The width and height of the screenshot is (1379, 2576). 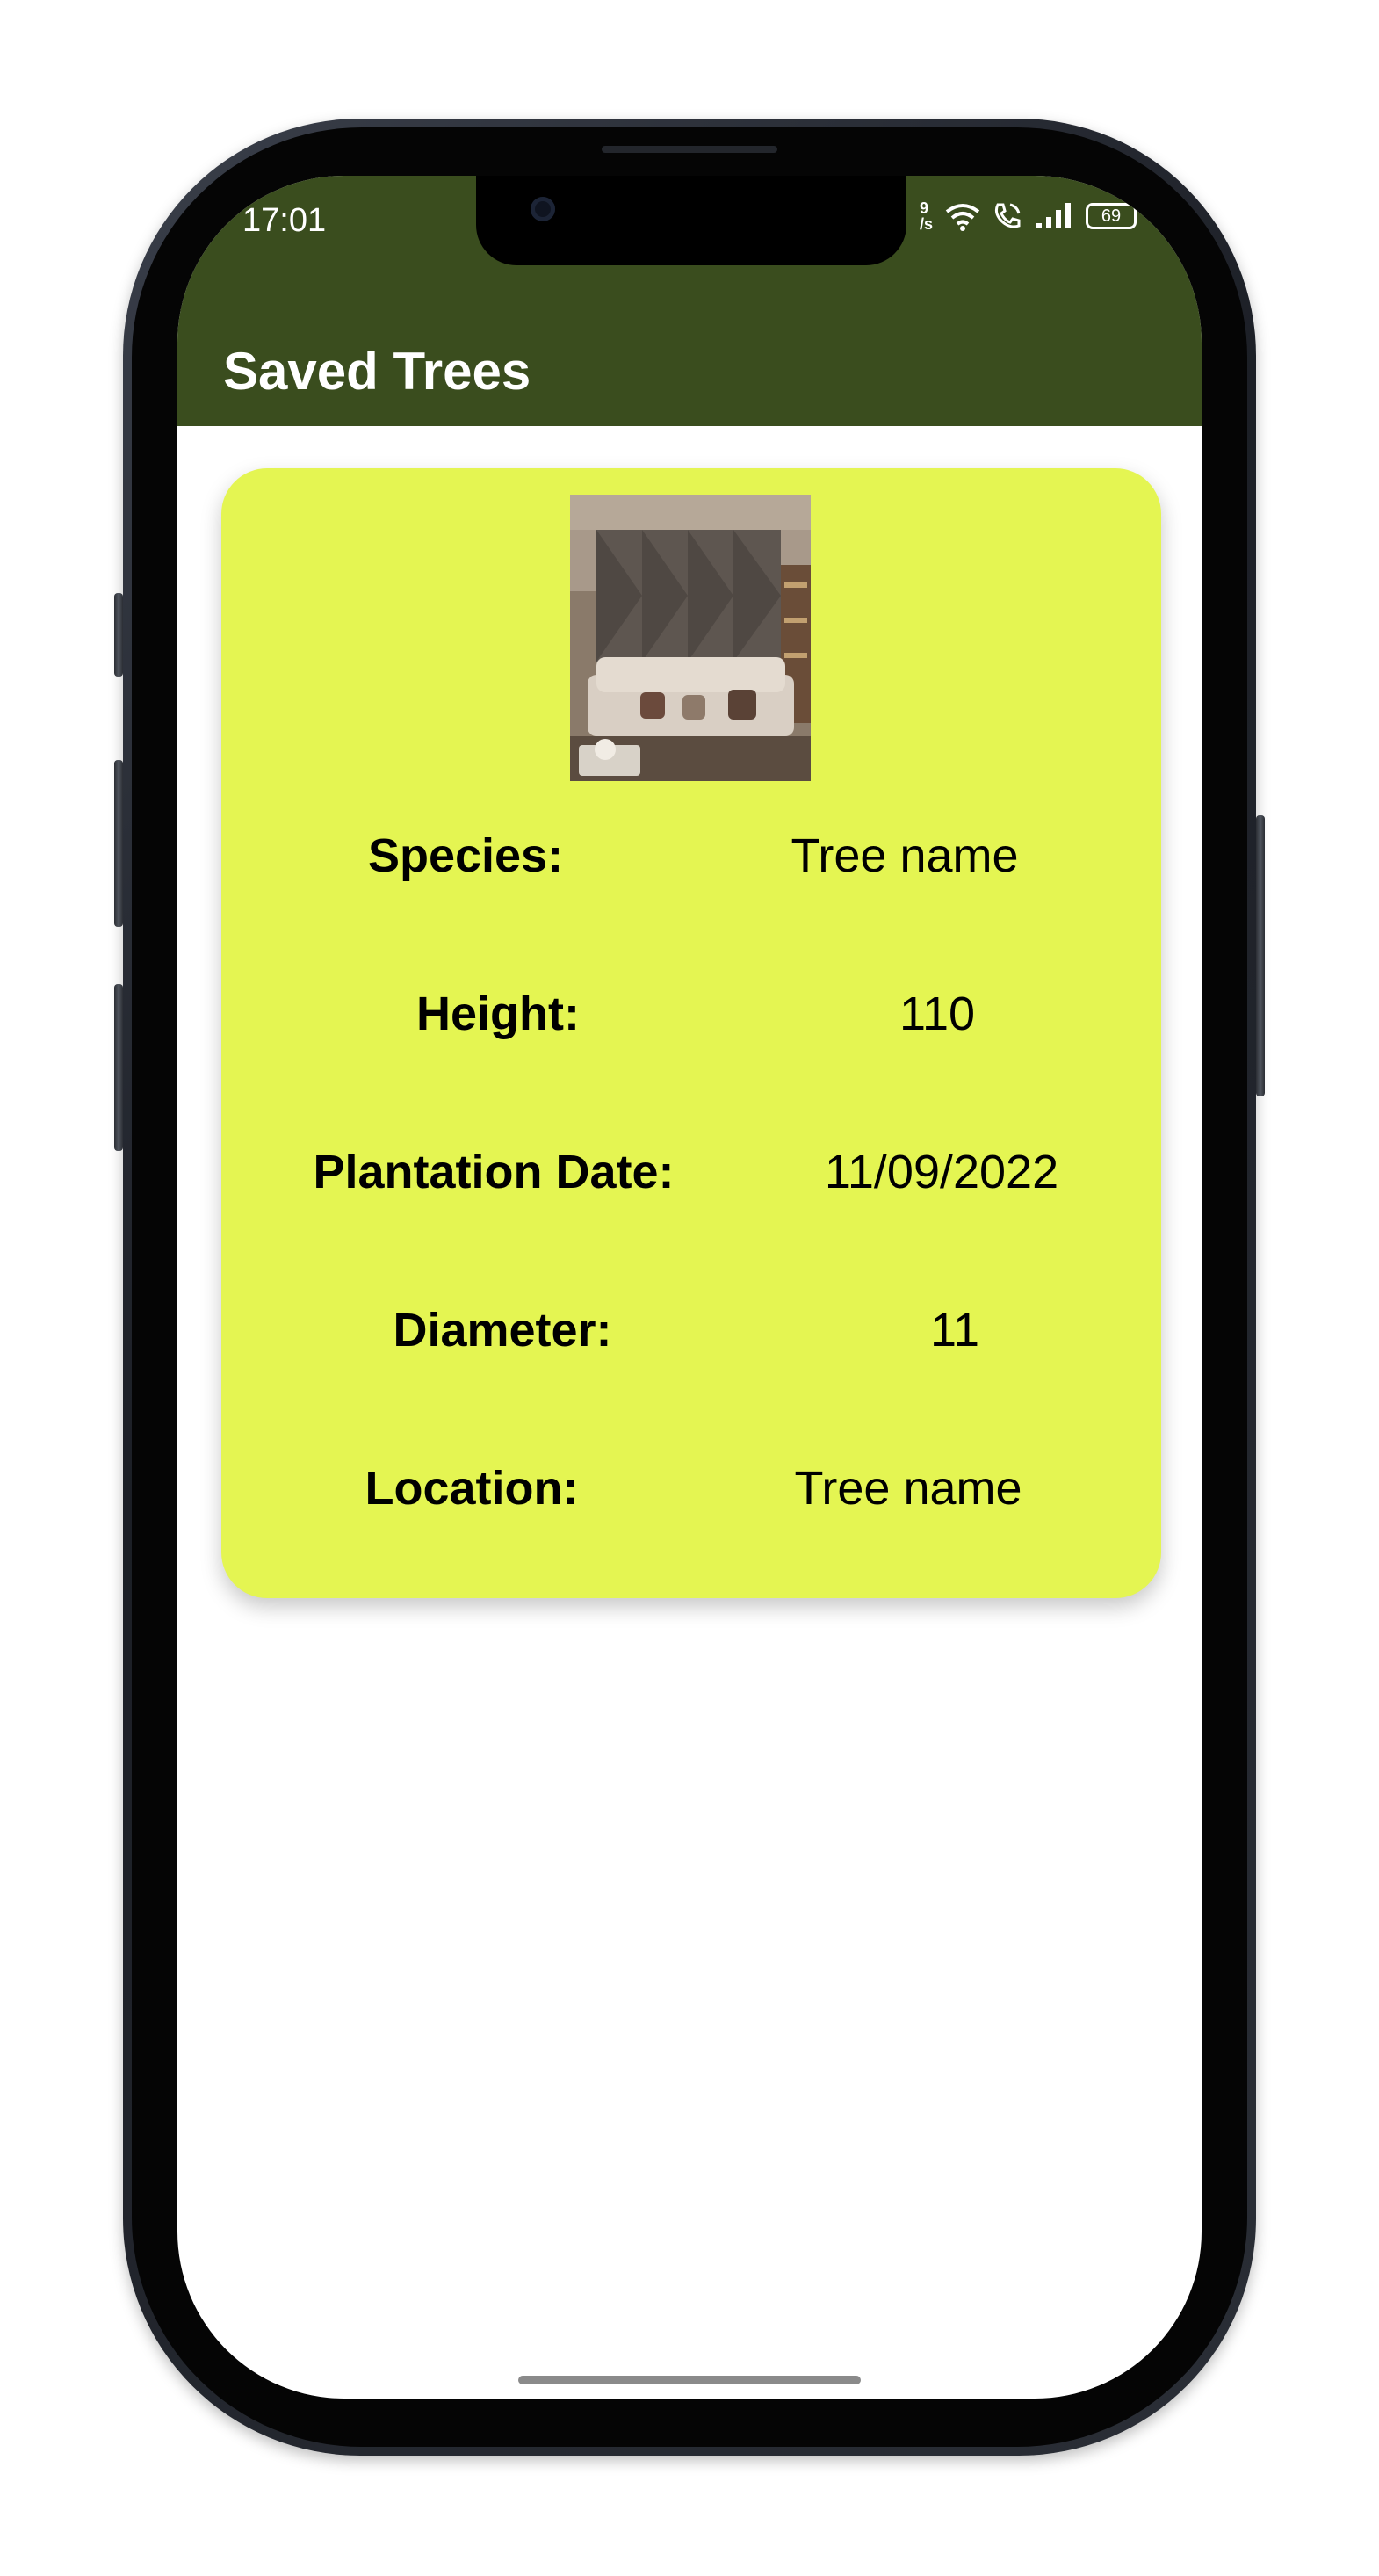 What do you see at coordinates (503, 1330) in the screenshot?
I see `diameter-label: Diameter:` at bounding box center [503, 1330].